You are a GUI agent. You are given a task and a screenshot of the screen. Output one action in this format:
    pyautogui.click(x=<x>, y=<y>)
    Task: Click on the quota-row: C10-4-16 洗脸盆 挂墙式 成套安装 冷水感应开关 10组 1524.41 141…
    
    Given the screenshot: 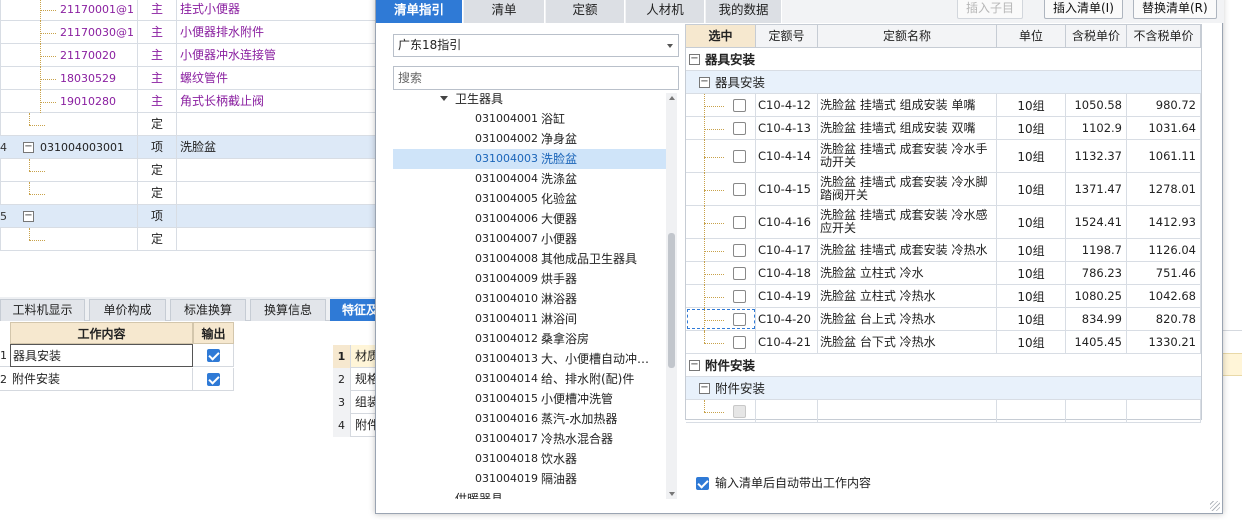 What is the action you would take?
    pyautogui.click(x=943, y=222)
    